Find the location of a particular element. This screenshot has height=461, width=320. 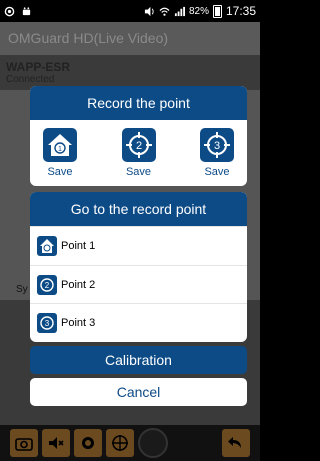

wifi-icon is located at coordinates (164, 11).